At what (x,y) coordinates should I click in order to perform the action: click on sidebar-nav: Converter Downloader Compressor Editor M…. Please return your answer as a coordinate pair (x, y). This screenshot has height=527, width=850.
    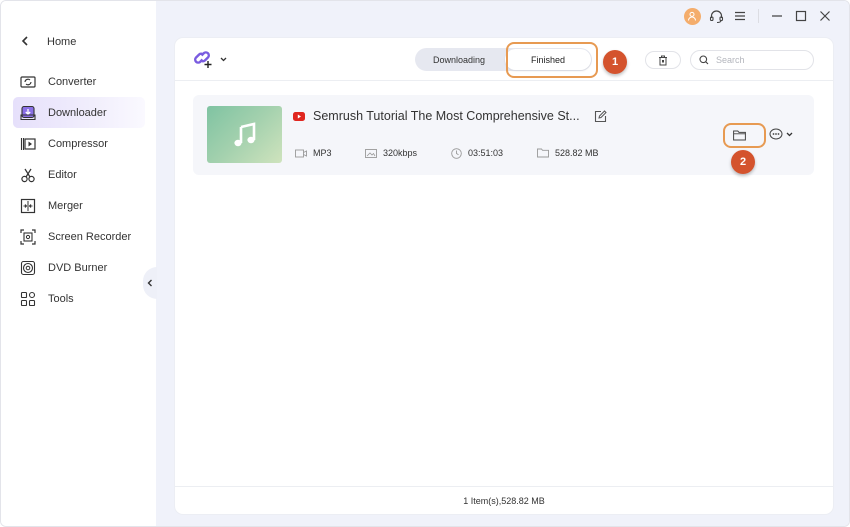
    Looking at the image, I should click on (79, 190).